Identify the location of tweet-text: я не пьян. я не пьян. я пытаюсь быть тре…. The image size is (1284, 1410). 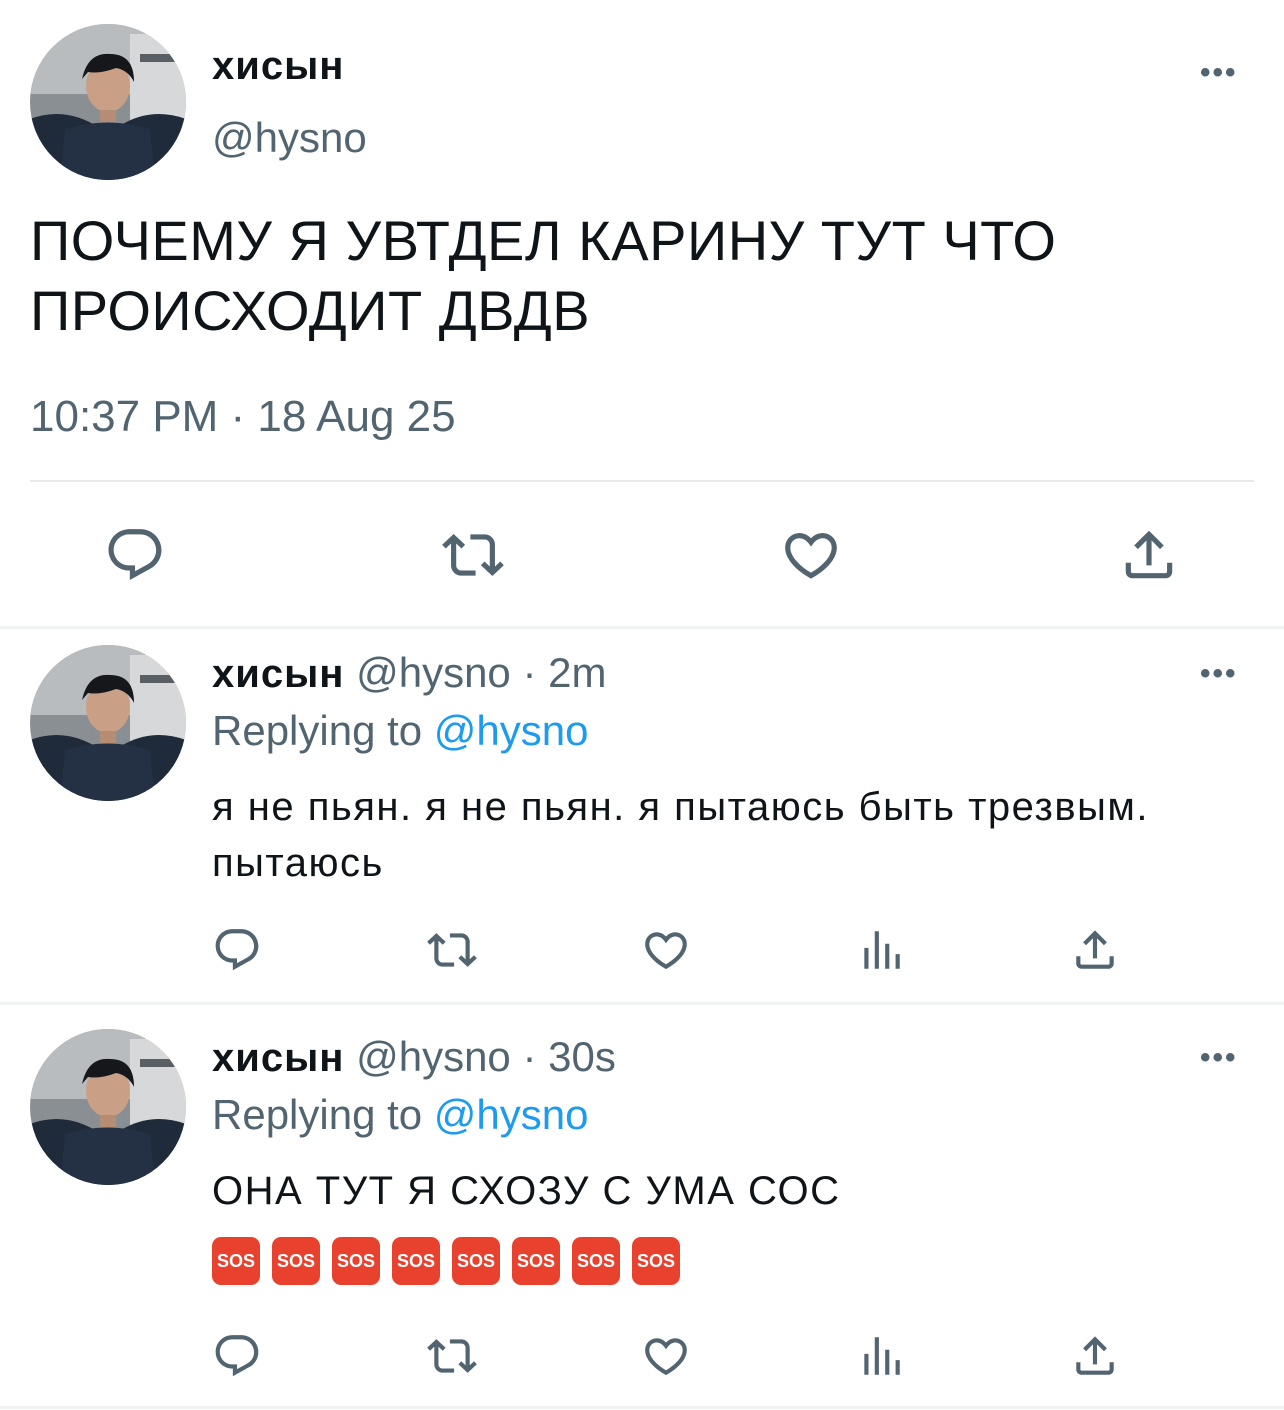
(680, 835).